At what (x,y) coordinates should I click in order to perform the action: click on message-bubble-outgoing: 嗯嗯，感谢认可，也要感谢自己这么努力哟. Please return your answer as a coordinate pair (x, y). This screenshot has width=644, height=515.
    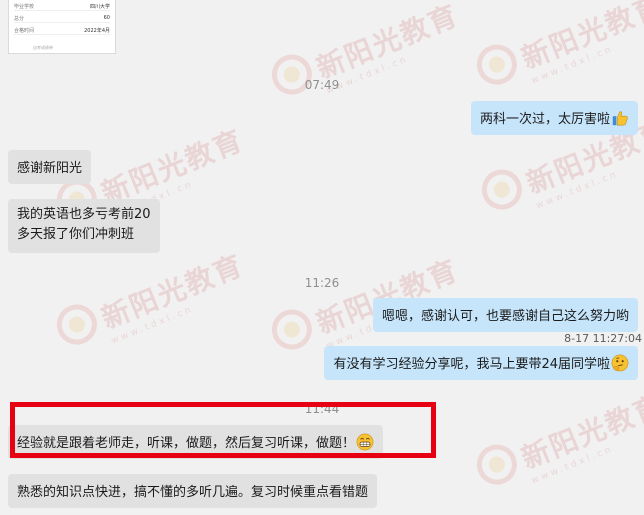
    Looking at the image, I should click on (505, 315).